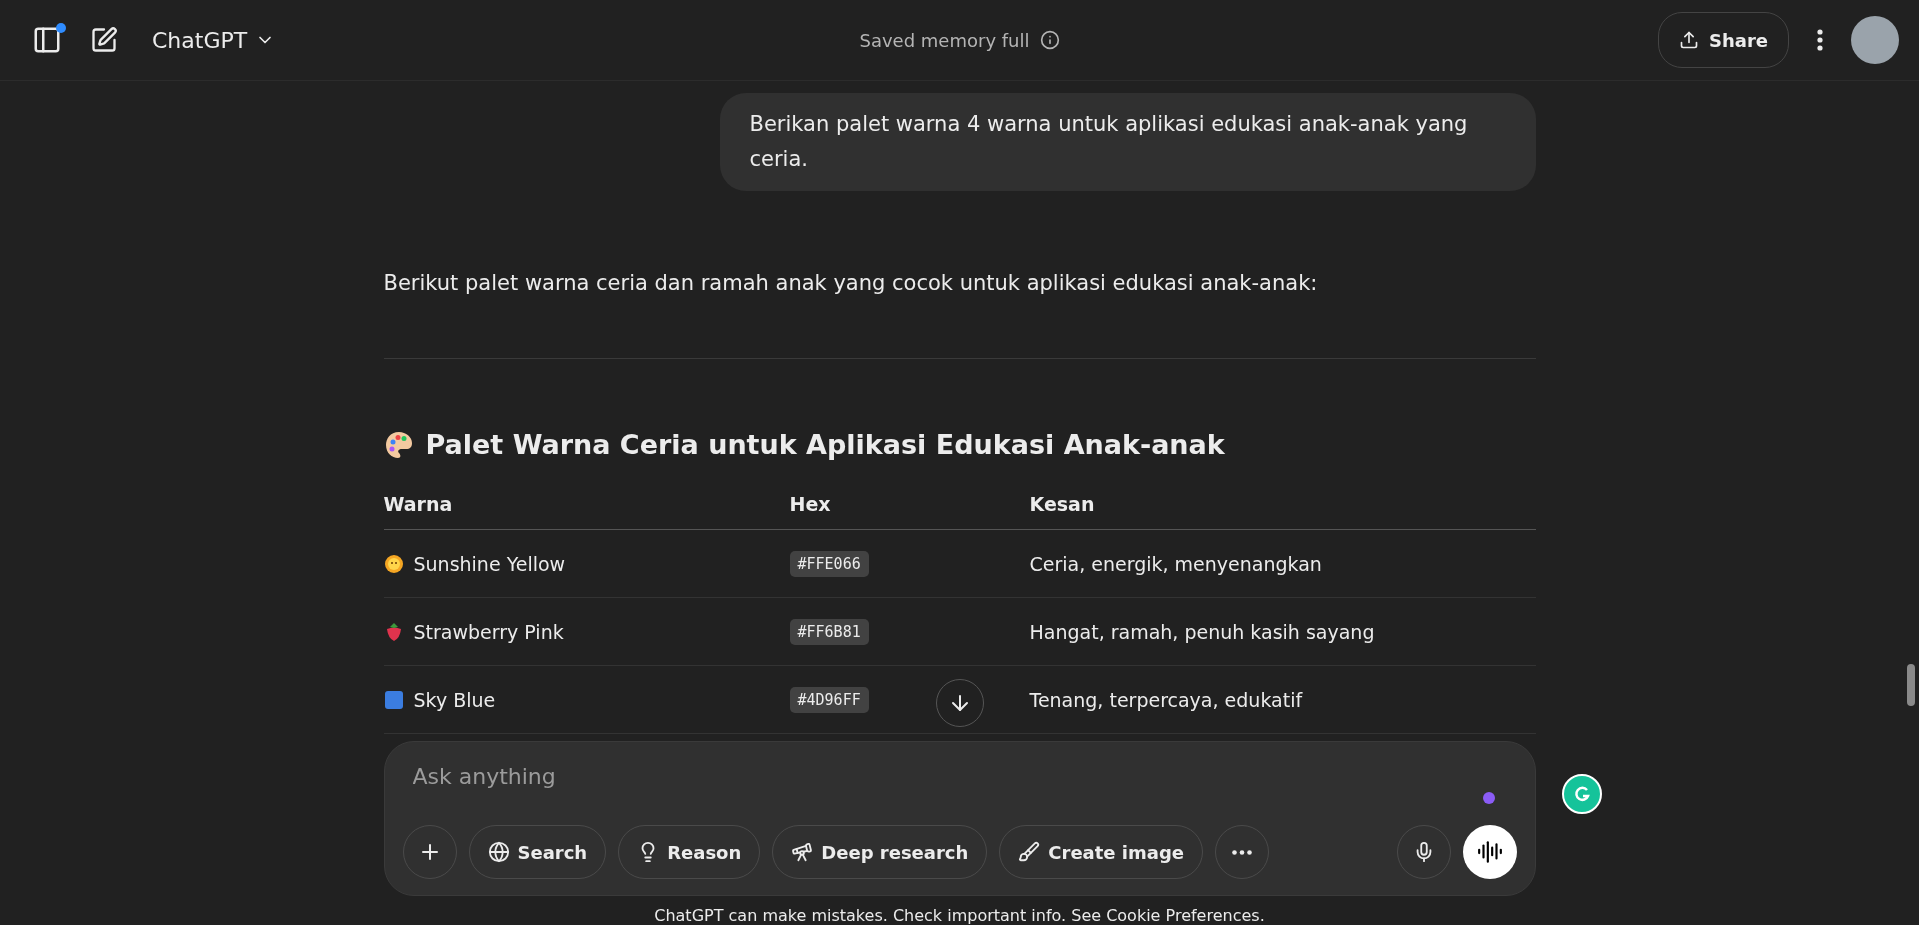  What do you see at coordinates (960, 703) in the screenshot?
I see `scroll-down-button` at bounding box center [960, 703].